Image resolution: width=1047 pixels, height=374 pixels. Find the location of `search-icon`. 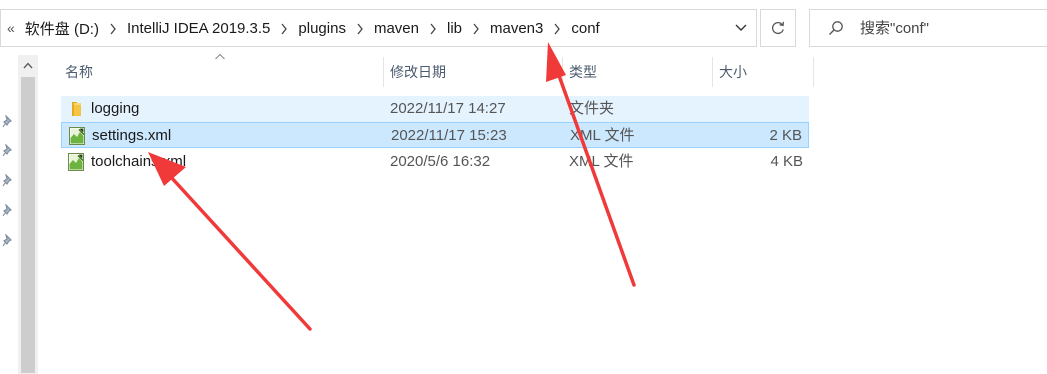

search-icon is located at coordinates (836, 28).